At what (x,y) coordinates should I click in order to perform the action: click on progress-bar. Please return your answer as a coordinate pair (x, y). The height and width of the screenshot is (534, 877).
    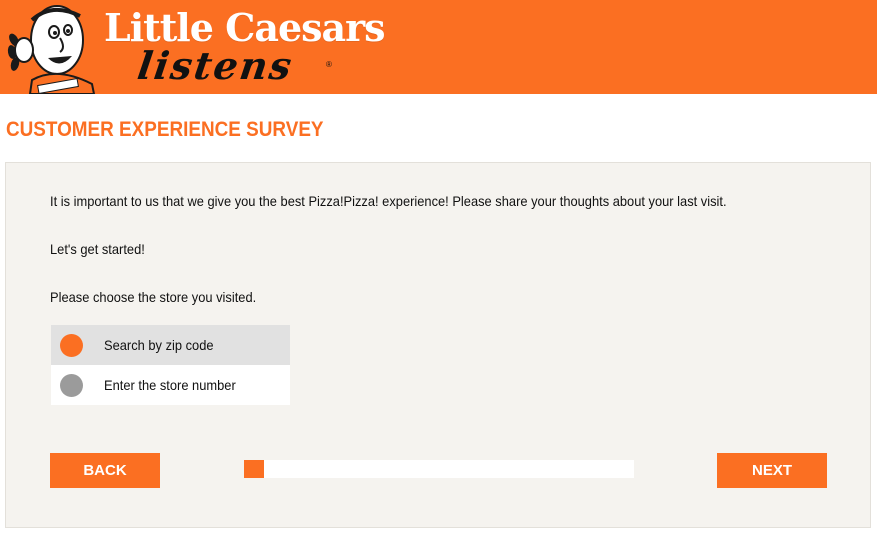
    Looking at the image, I should click on (439, 469).